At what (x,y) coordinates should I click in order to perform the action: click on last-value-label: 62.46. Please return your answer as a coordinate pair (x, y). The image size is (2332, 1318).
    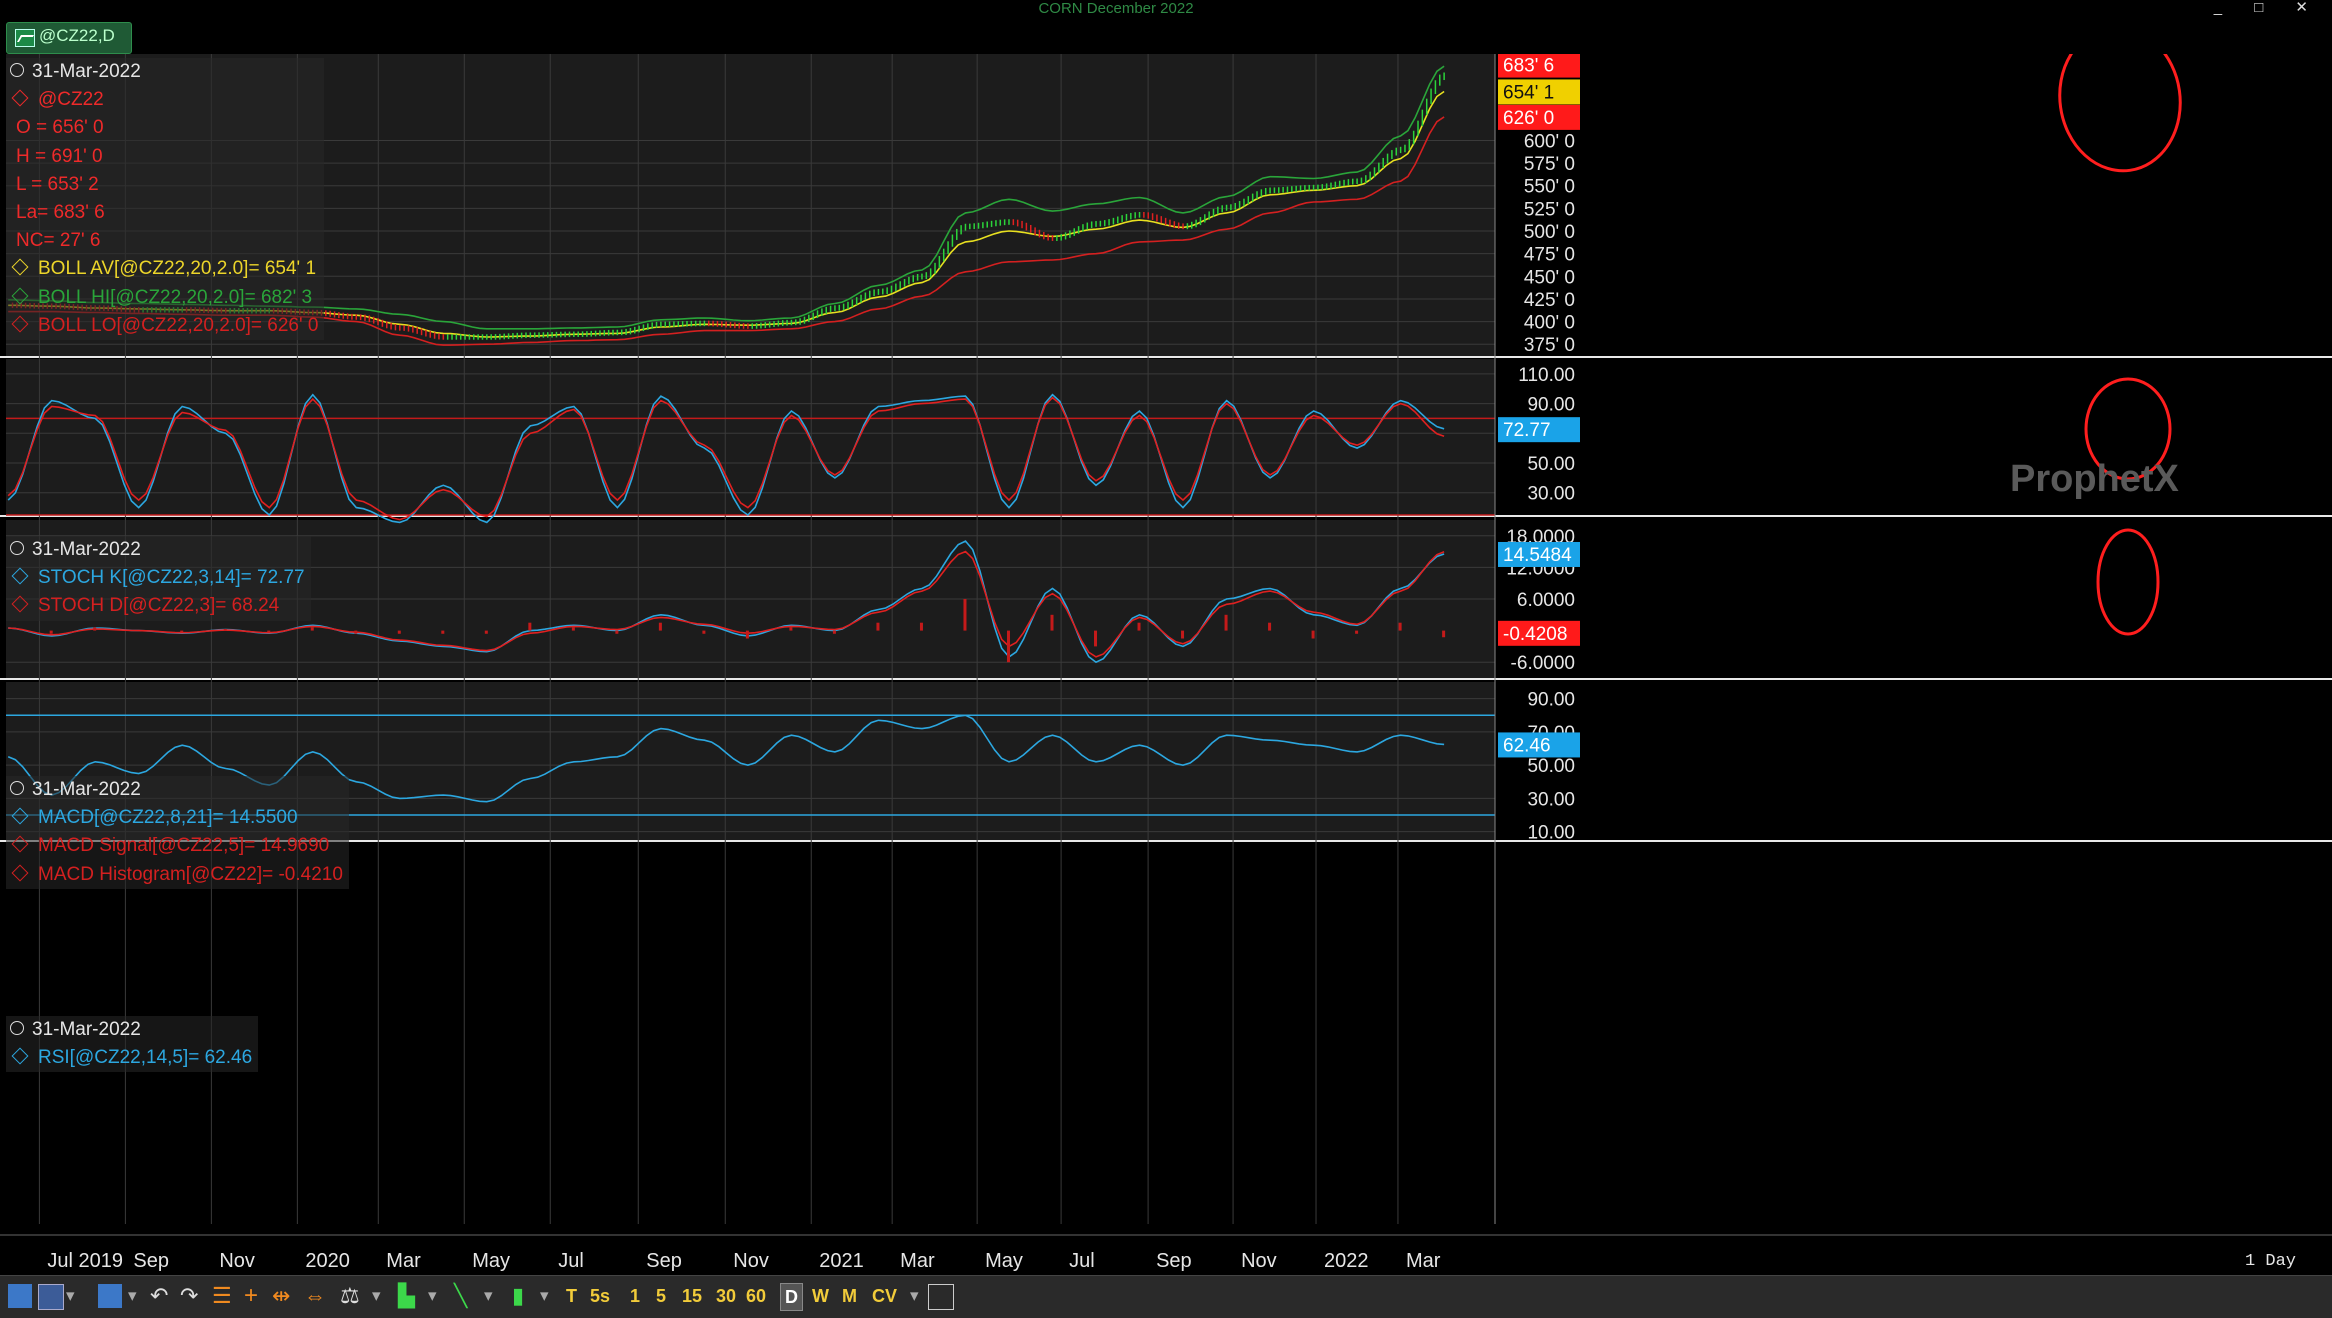
    Looking at the image, I should click on (1527, 745).